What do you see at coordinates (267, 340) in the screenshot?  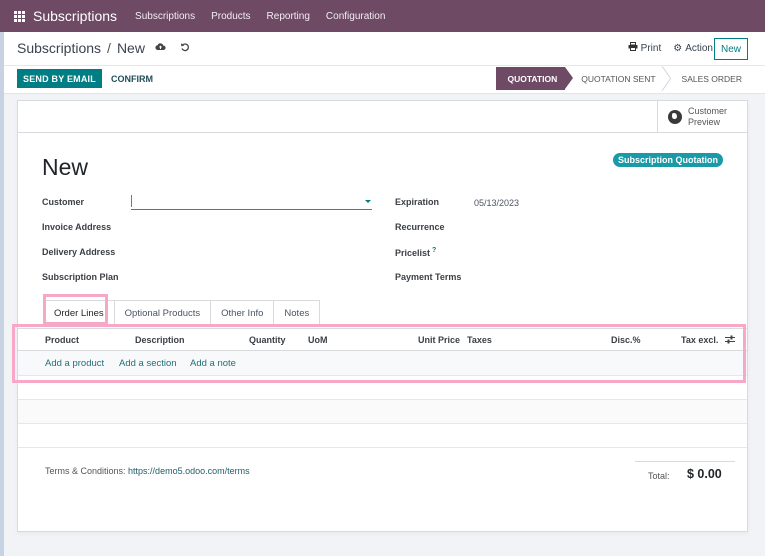 I see `col-quantity: Quantity` at bounding box center [267, 340].